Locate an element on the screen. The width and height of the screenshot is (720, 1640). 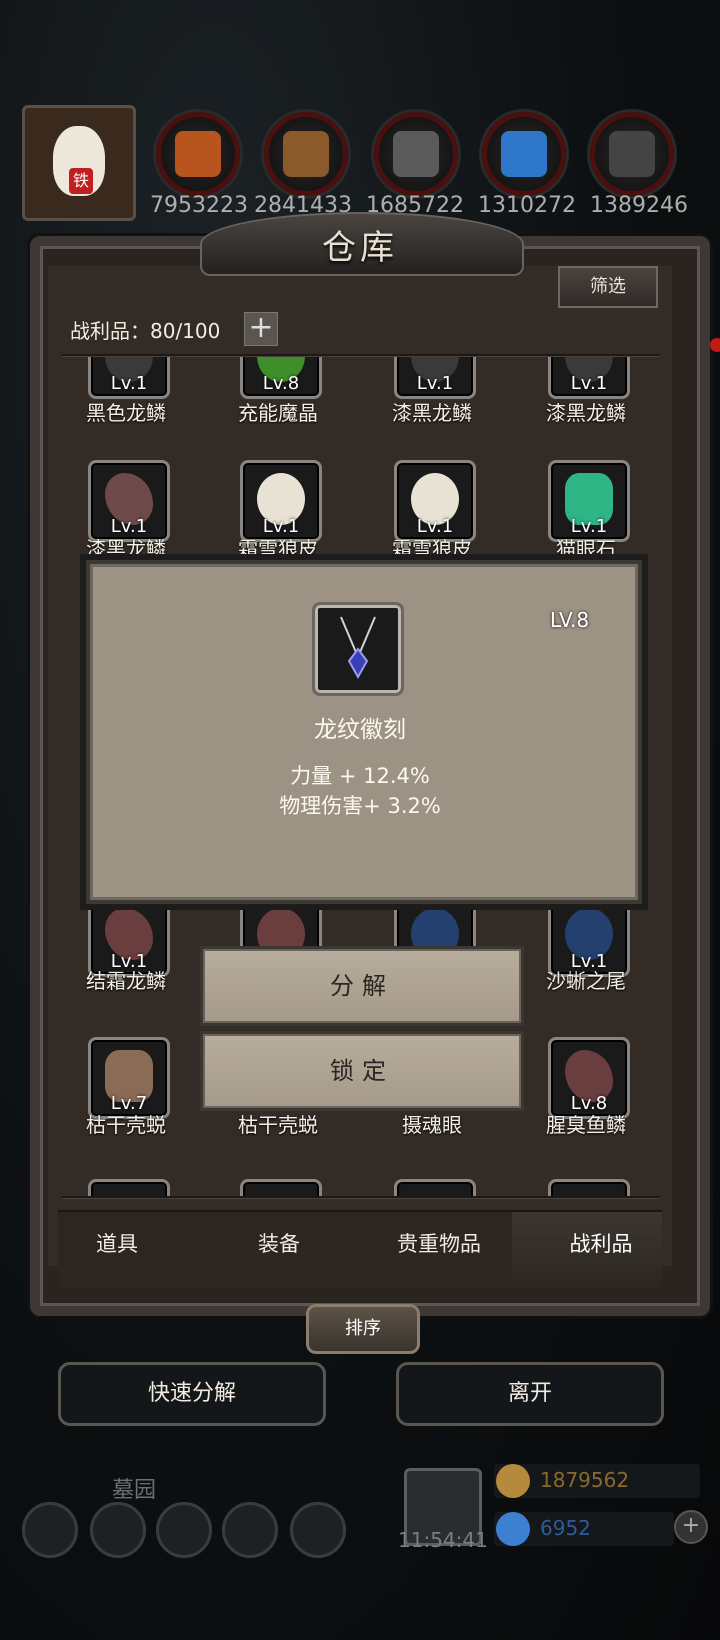
resource-plank-icon is located at coordinates (306, 154).